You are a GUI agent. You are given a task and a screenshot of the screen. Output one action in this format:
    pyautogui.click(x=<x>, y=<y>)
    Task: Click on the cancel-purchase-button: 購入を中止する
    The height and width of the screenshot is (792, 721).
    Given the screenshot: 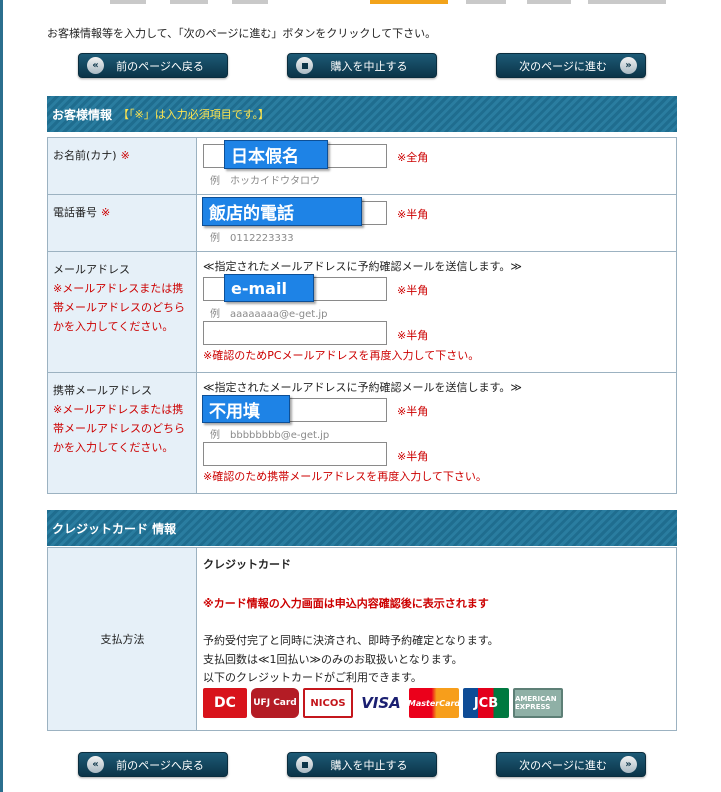 What is the action you would take?
    pyautogui.click(x=362, y=65)
    